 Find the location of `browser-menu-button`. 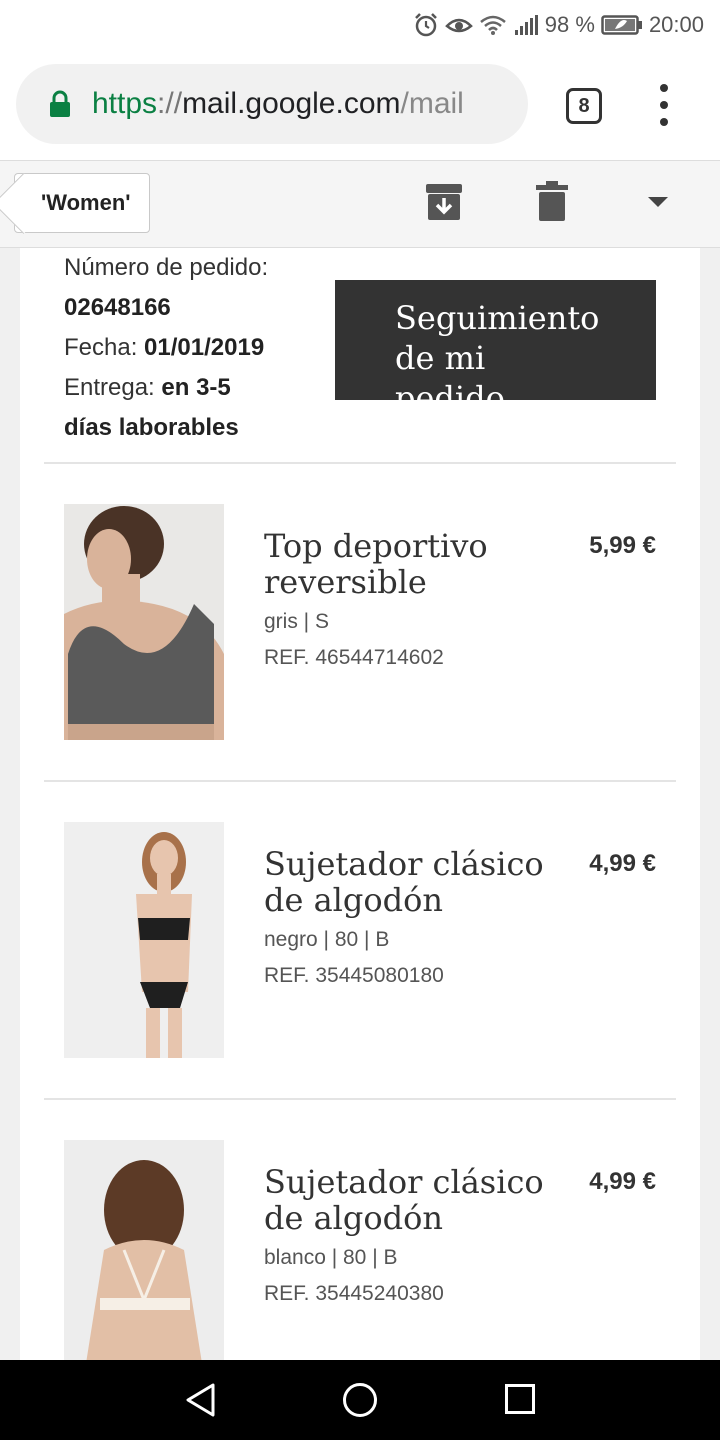

browser-menu-button is located at coordinates (664, 105).